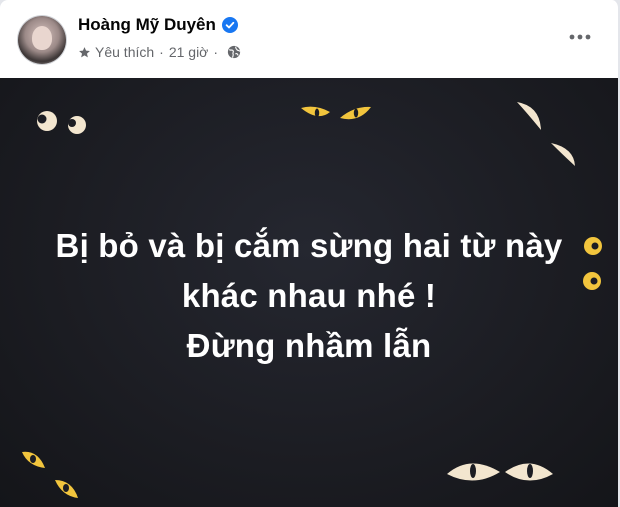 The height and width of the screenshot is (507, 620). What do you see at coordinates (546, 134) in the screenshot?
I see `eye-pair-top-right` at bounding box center [546, 134].